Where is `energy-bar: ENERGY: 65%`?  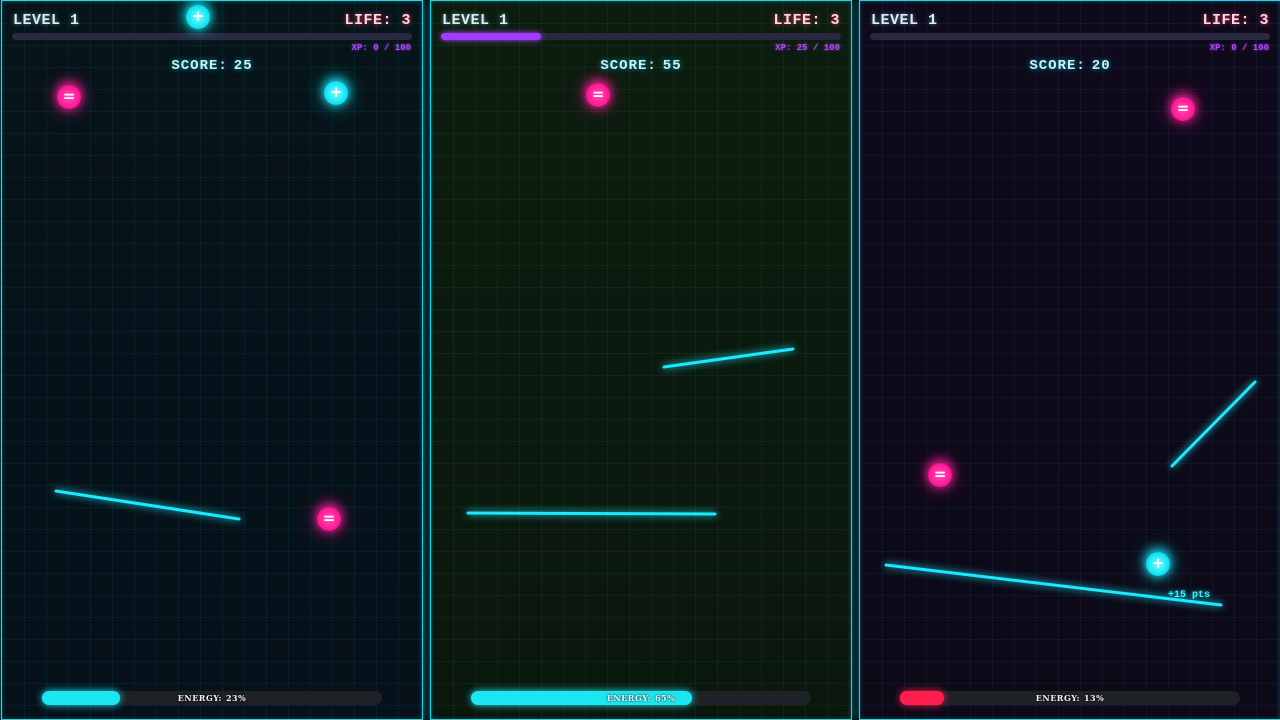
energy-bar: ENERGY: 65% is located at coordinates (641, 698).